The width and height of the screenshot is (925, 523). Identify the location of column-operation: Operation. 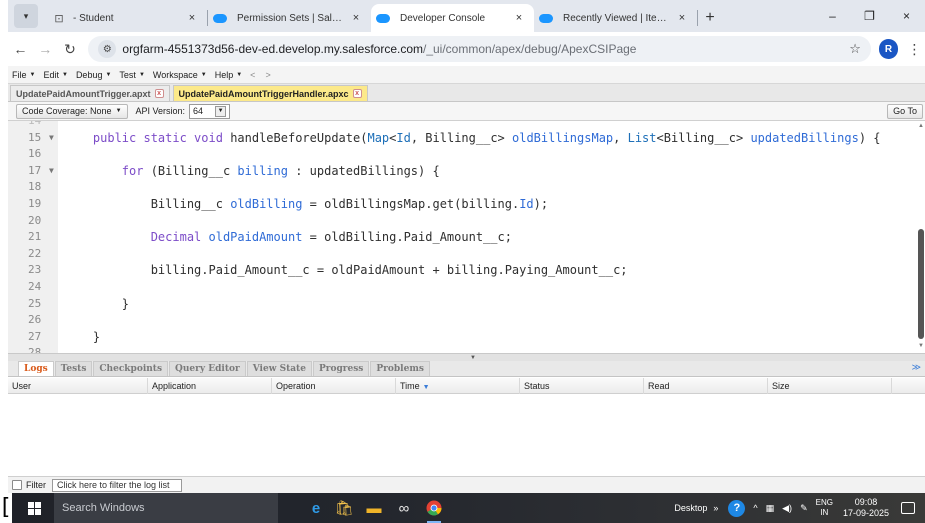
(334, 386).